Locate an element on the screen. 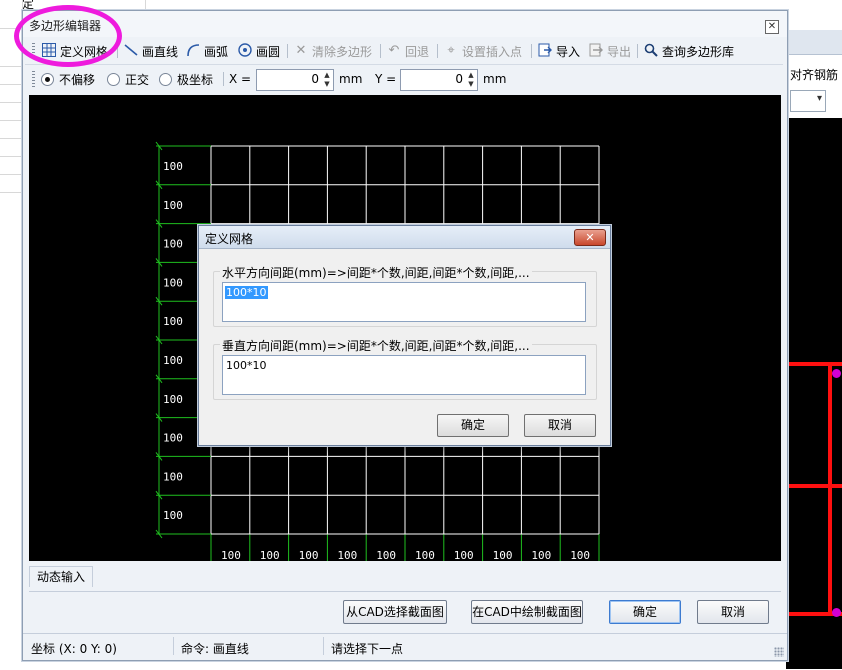 The image size is (842, 670). status-bar: 坐标 (X: 0 Y: 0) 命令: 画直线 请选择下一点 is located at coordinates (405, 646).